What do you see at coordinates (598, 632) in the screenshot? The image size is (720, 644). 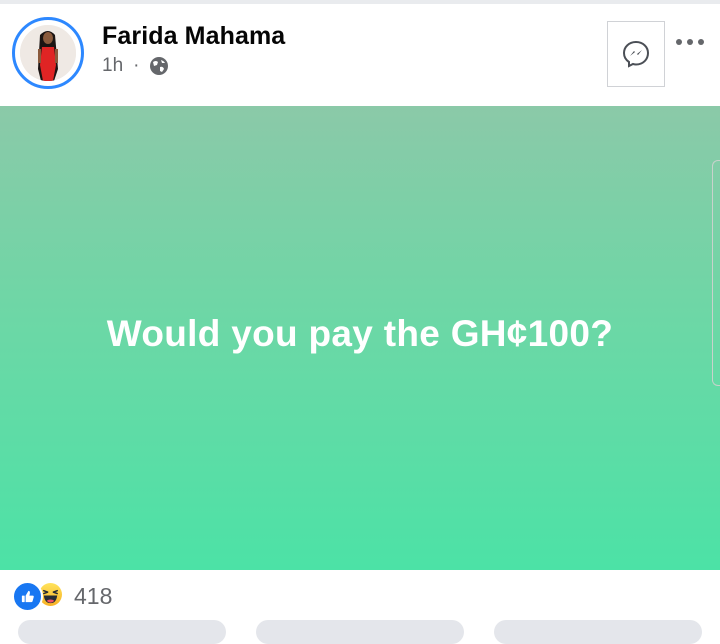 I see `share-button` at bounding box center [598, 632].